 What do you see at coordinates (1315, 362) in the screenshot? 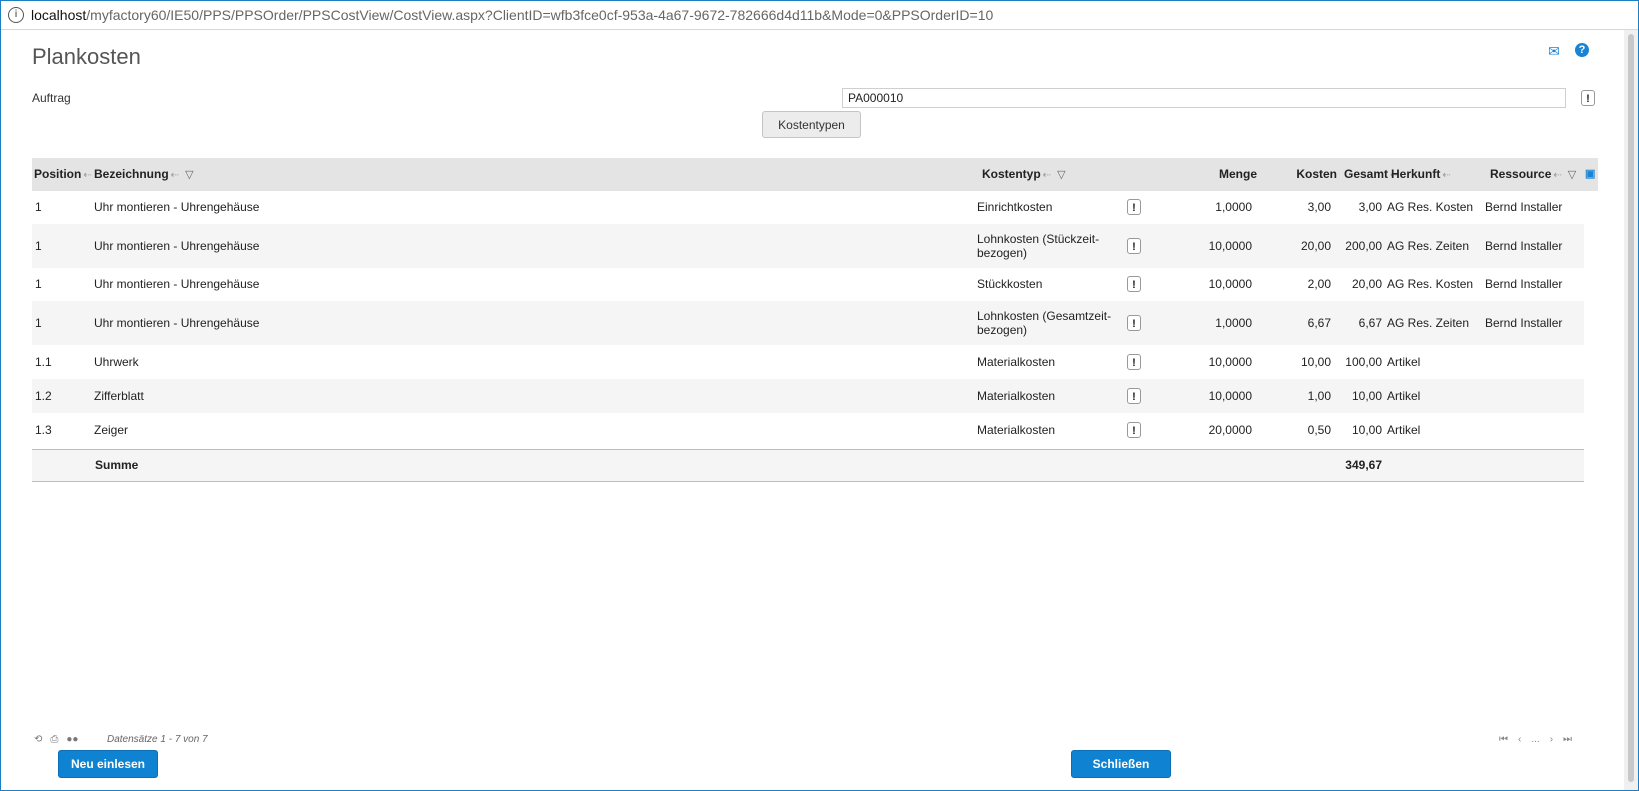
I see `cell-kosten: 10,00` at bounding box center [1315, 362].